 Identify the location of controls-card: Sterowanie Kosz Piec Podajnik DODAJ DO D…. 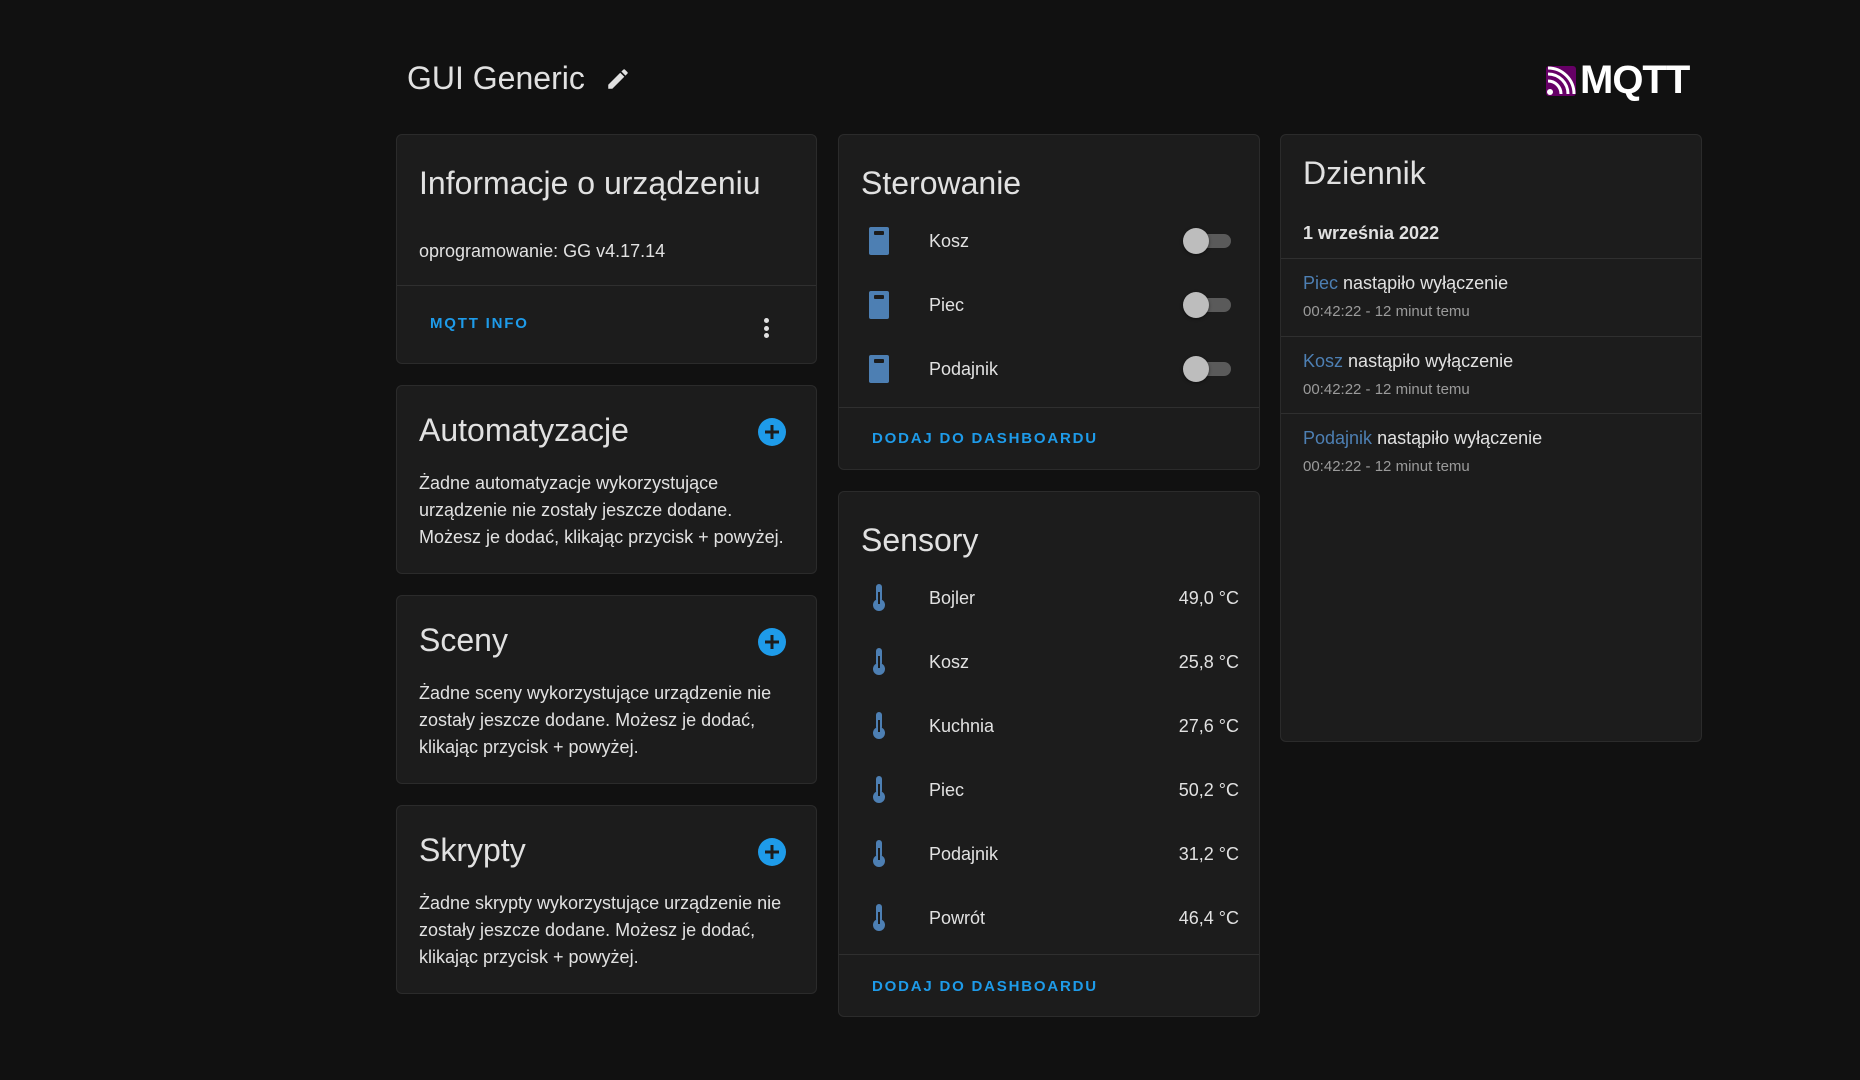
(1049, 302).